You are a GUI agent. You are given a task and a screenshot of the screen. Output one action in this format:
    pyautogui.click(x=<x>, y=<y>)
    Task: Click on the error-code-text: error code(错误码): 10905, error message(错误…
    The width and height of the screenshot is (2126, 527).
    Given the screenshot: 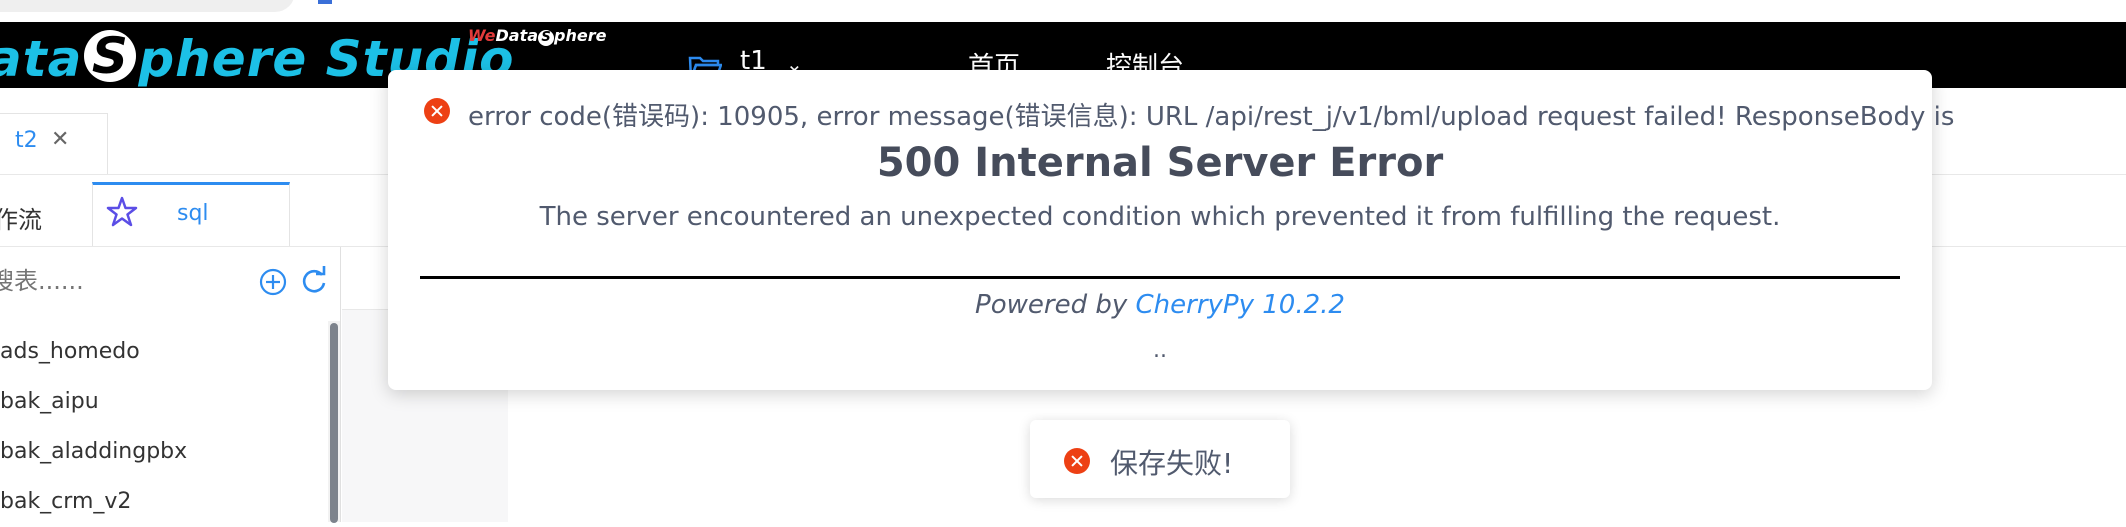 What is the action you would take?
    pyautogui.click(x=1211, y=117)
    